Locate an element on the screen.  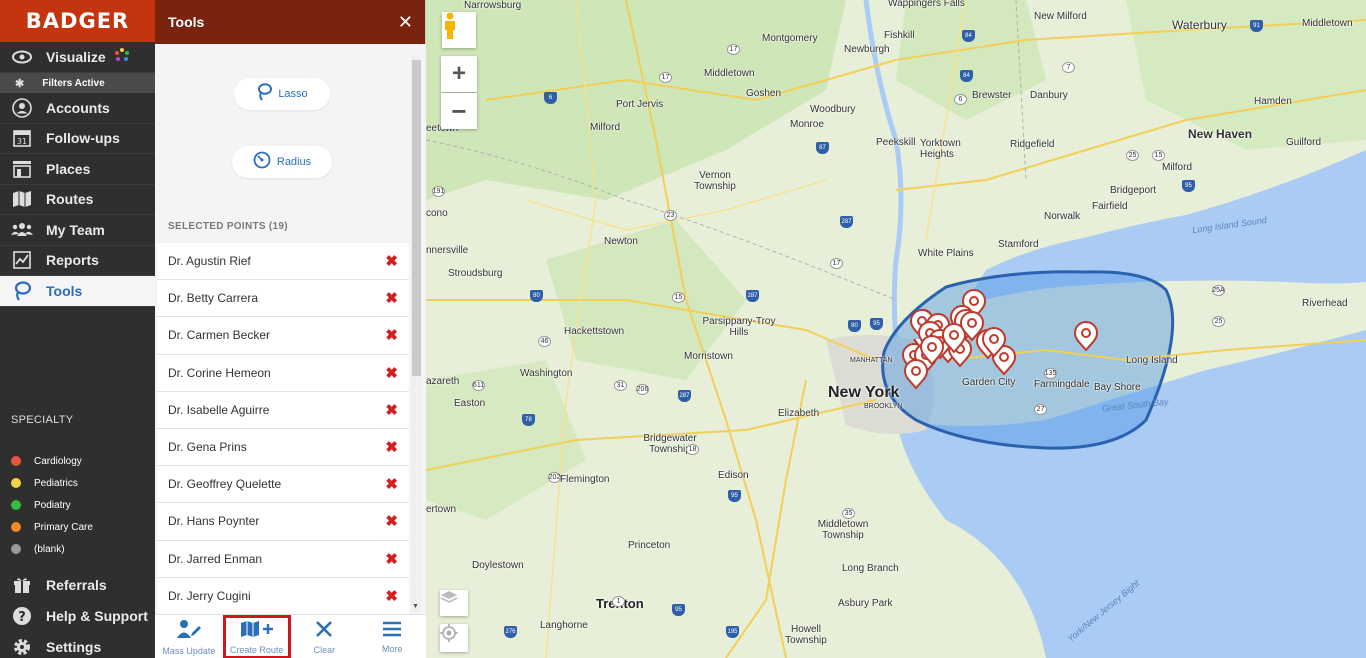
map-icon is located at coordinates (22, 199).